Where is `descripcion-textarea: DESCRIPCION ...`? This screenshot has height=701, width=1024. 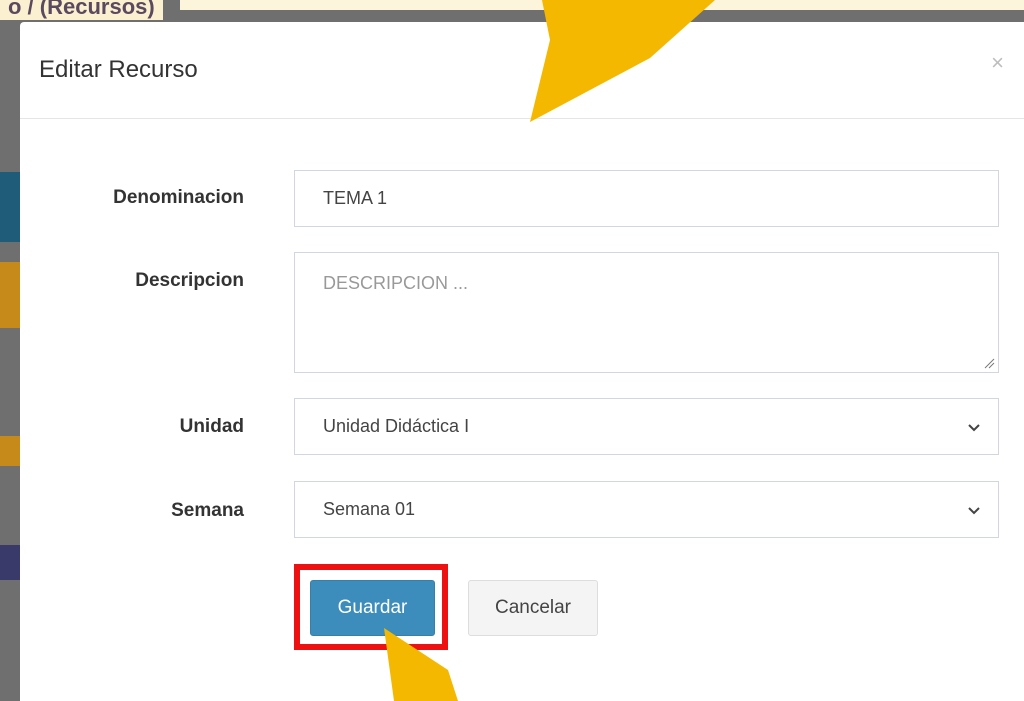
descripcion-textarea: DESCRIPCION ... is located at coordinates (646, 312).